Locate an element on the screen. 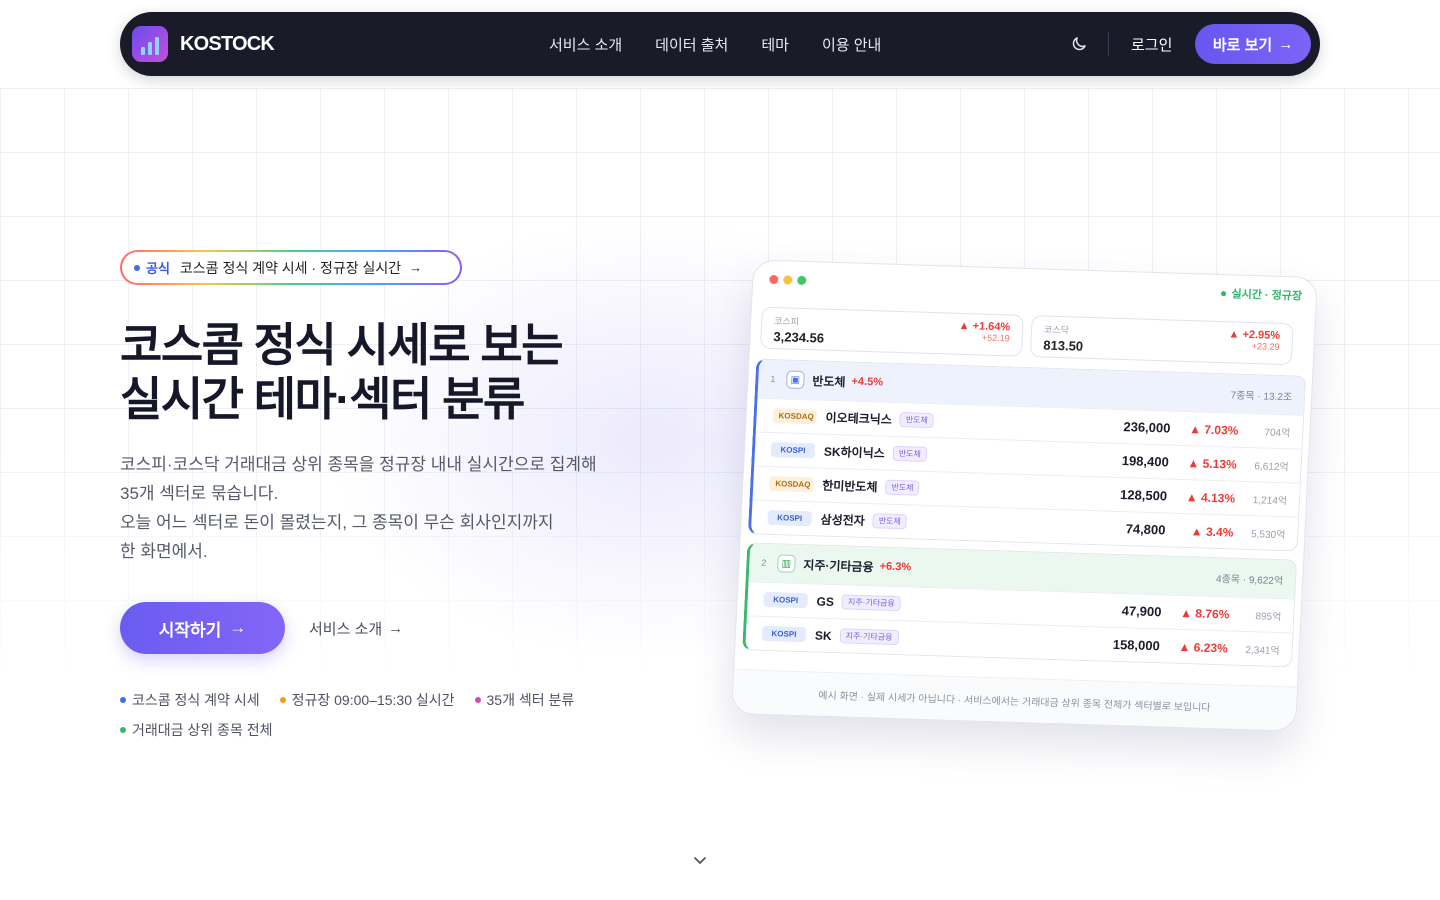 The width and height of the screenshot is (1440, 900). start-button: 시작하기 → is located at coordinates (202, 628).